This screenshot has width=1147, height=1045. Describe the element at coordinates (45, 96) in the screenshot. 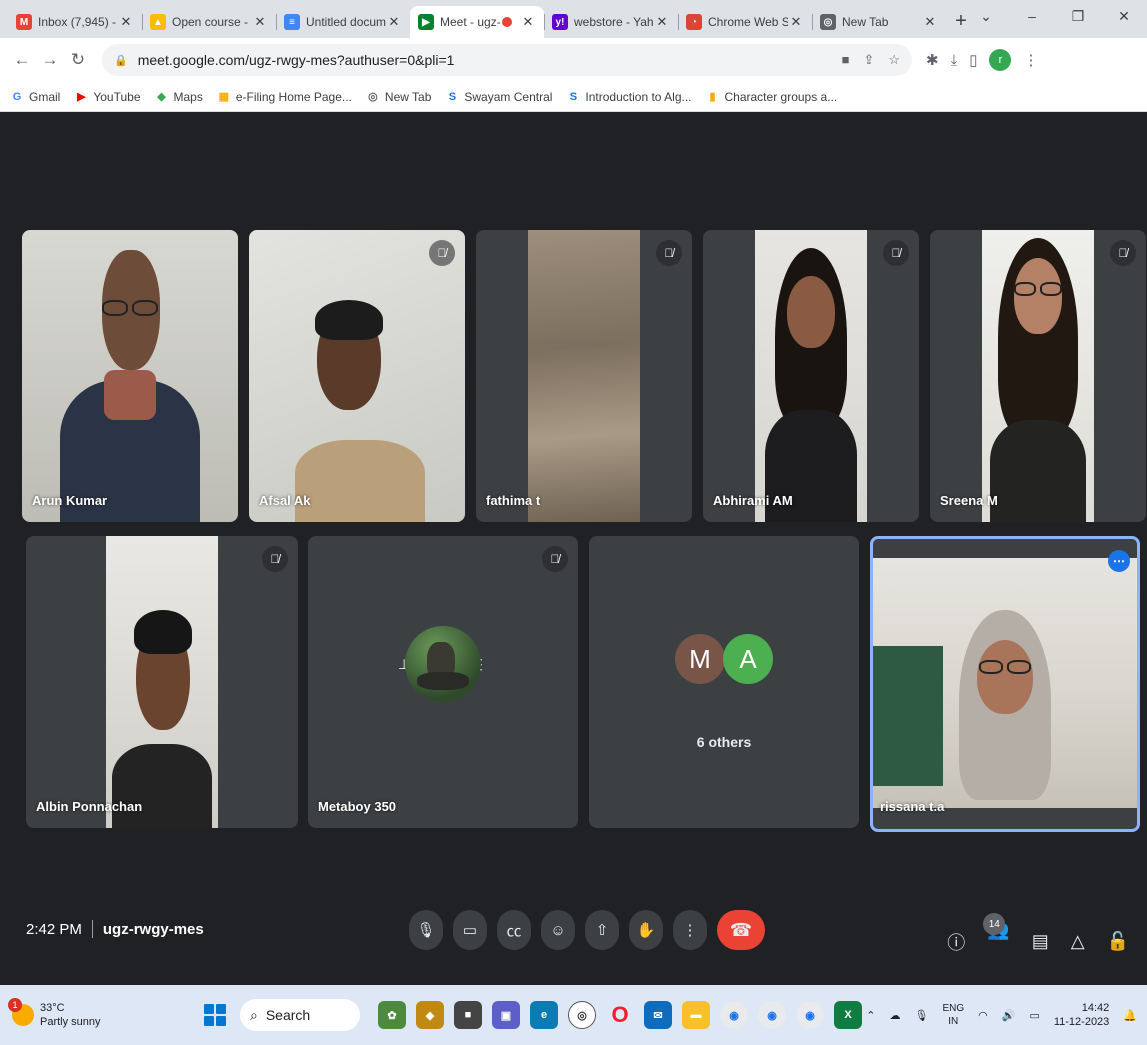

I see `bookmark-label: Gmail` at that location.